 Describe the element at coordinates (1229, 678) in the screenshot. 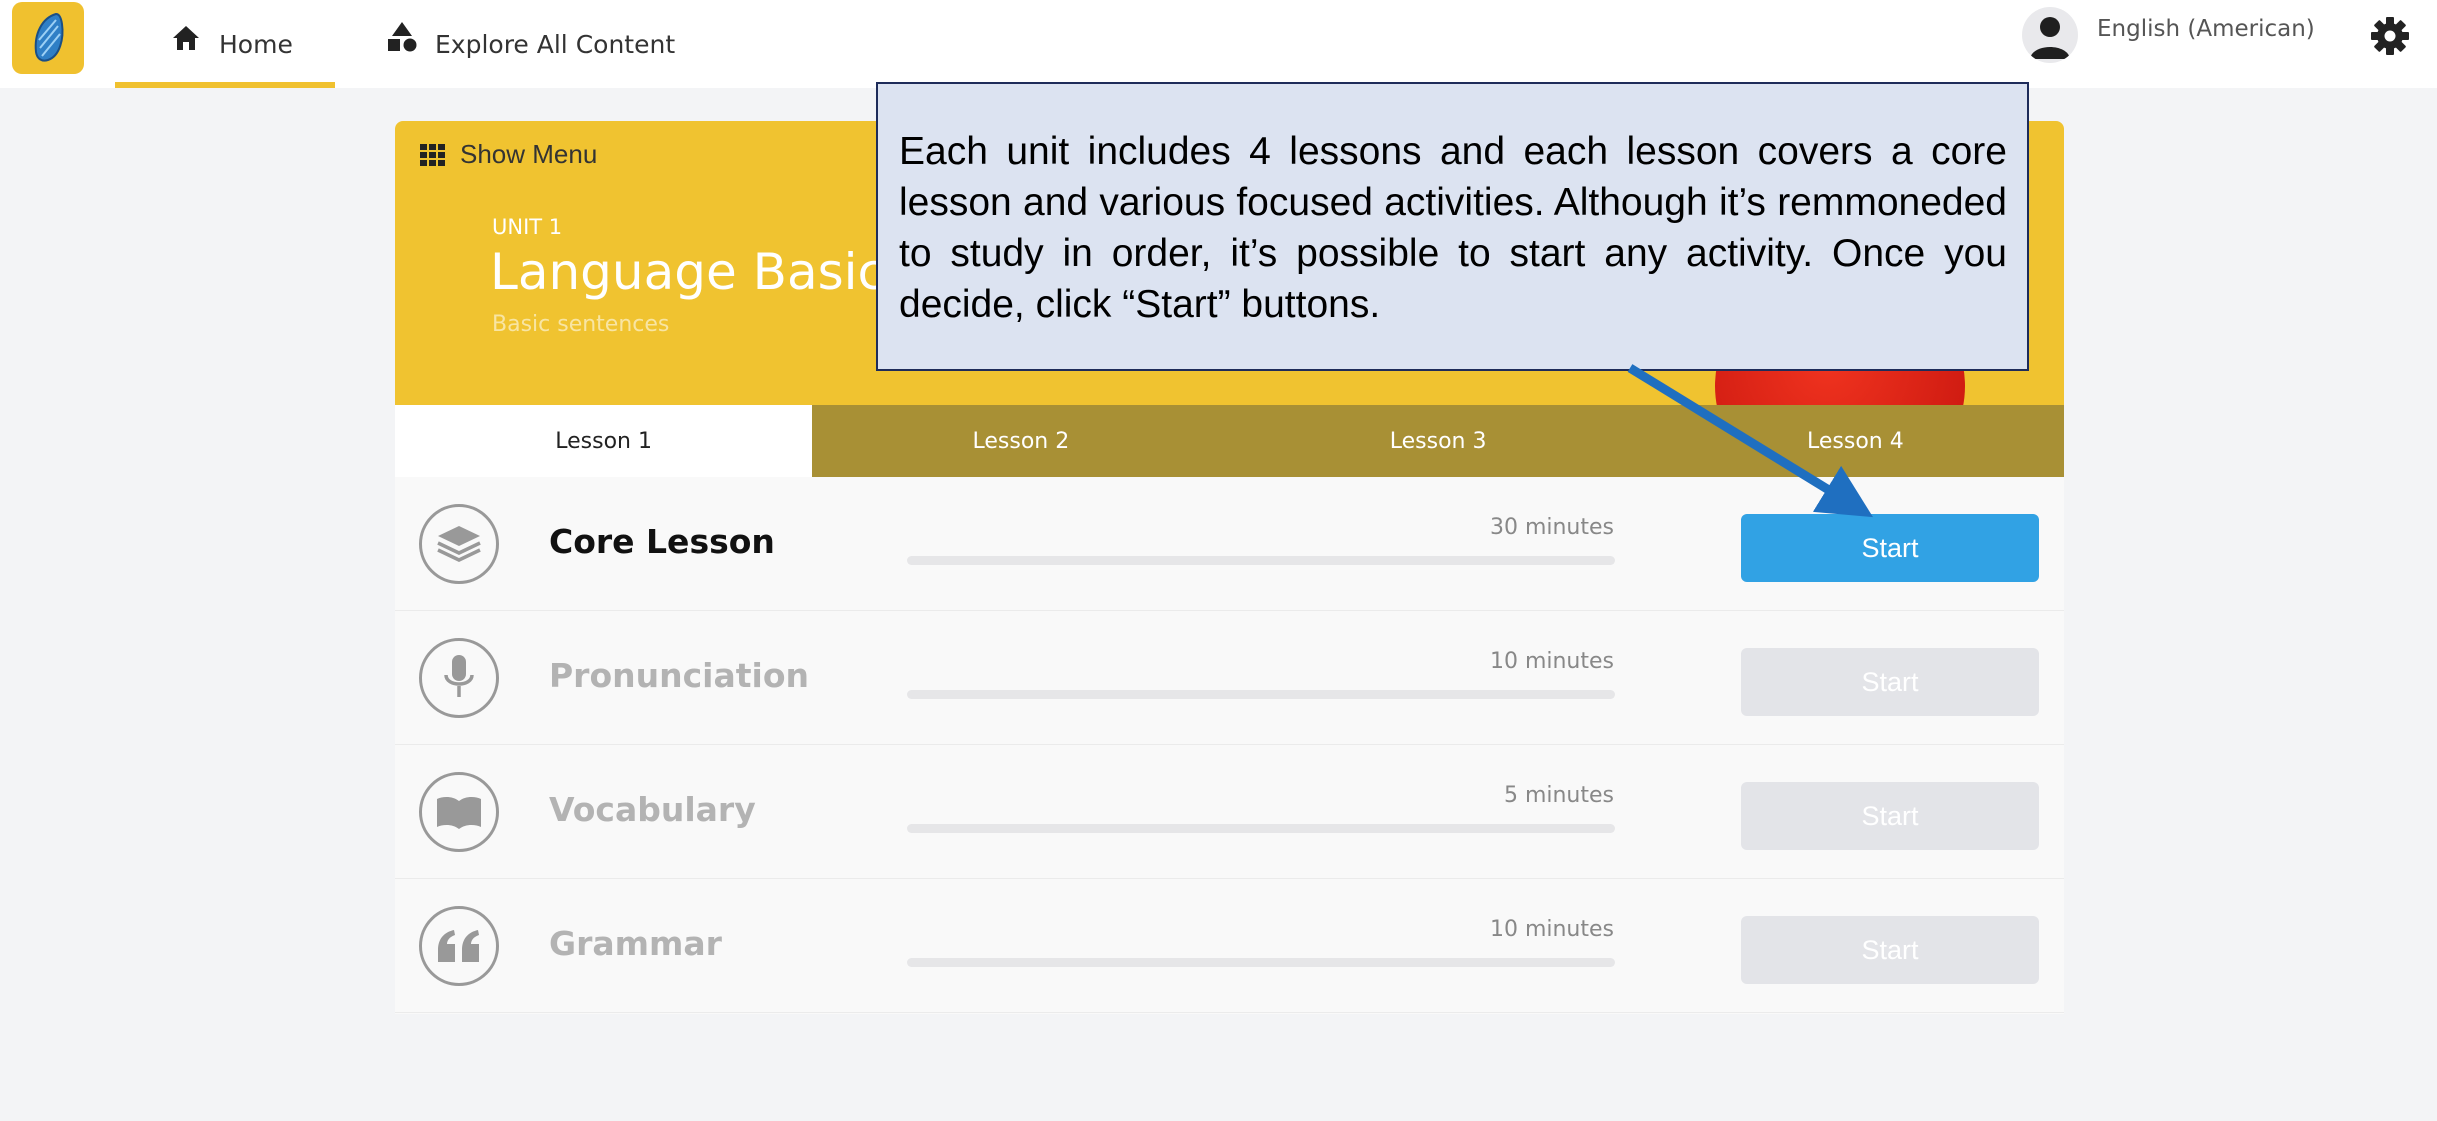

I see `activity-row-pronunciation: Pronunciation 10 minutes Start` at that location.